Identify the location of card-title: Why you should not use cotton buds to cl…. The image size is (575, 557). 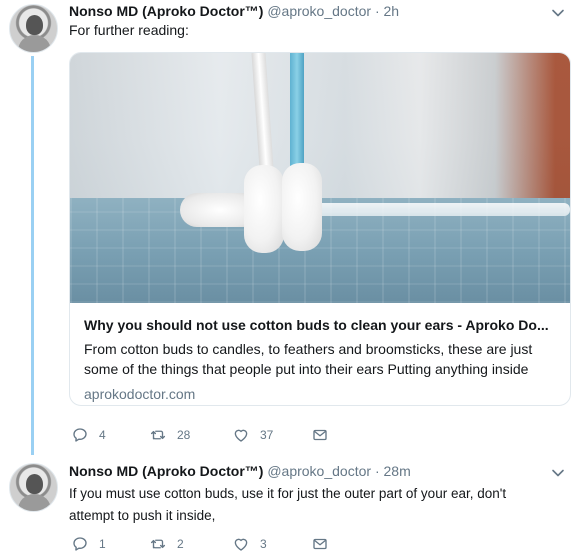
(320, 325).